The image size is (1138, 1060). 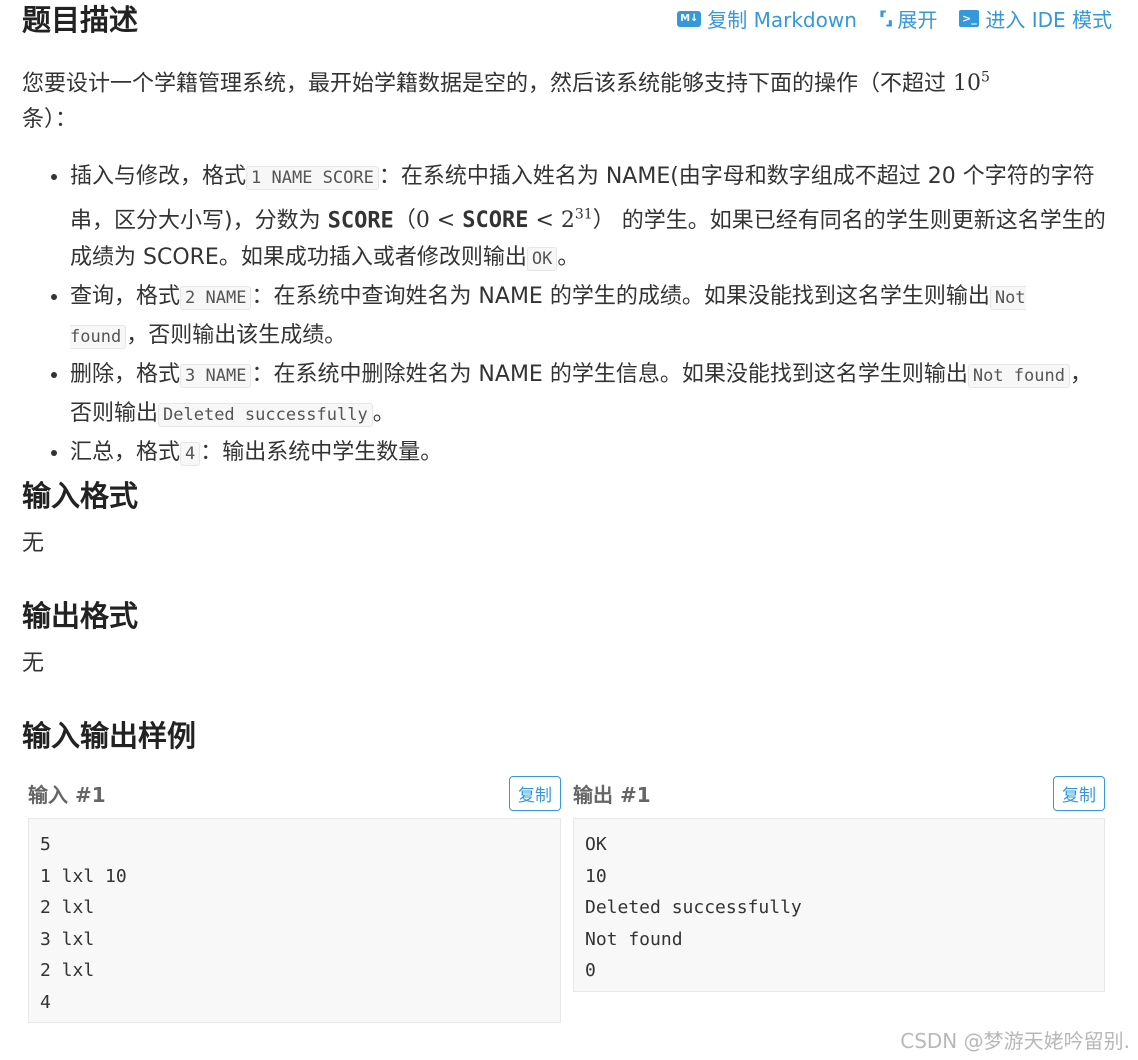 I want to click on op-code: 3 NAME, so click(x=216, y=376).